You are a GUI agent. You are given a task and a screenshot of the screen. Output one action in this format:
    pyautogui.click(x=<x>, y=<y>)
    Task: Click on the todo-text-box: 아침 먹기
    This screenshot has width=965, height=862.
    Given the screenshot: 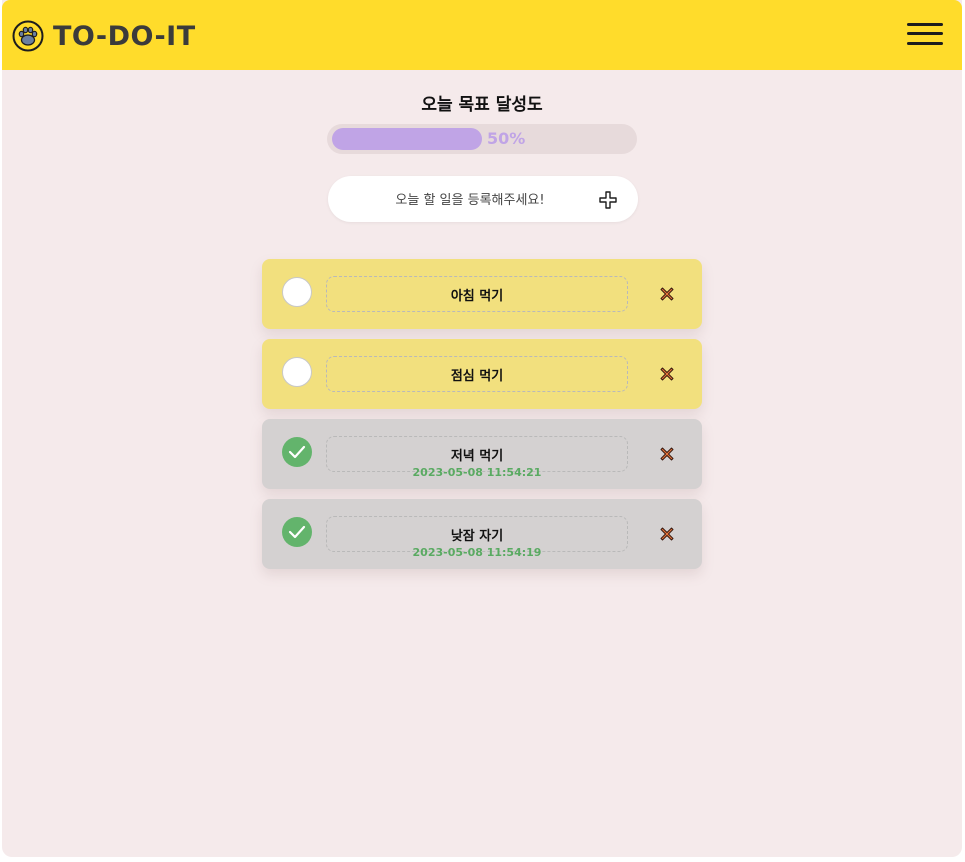 What is the action you would take?
    pyautogui.click(x=477, y=294)
    